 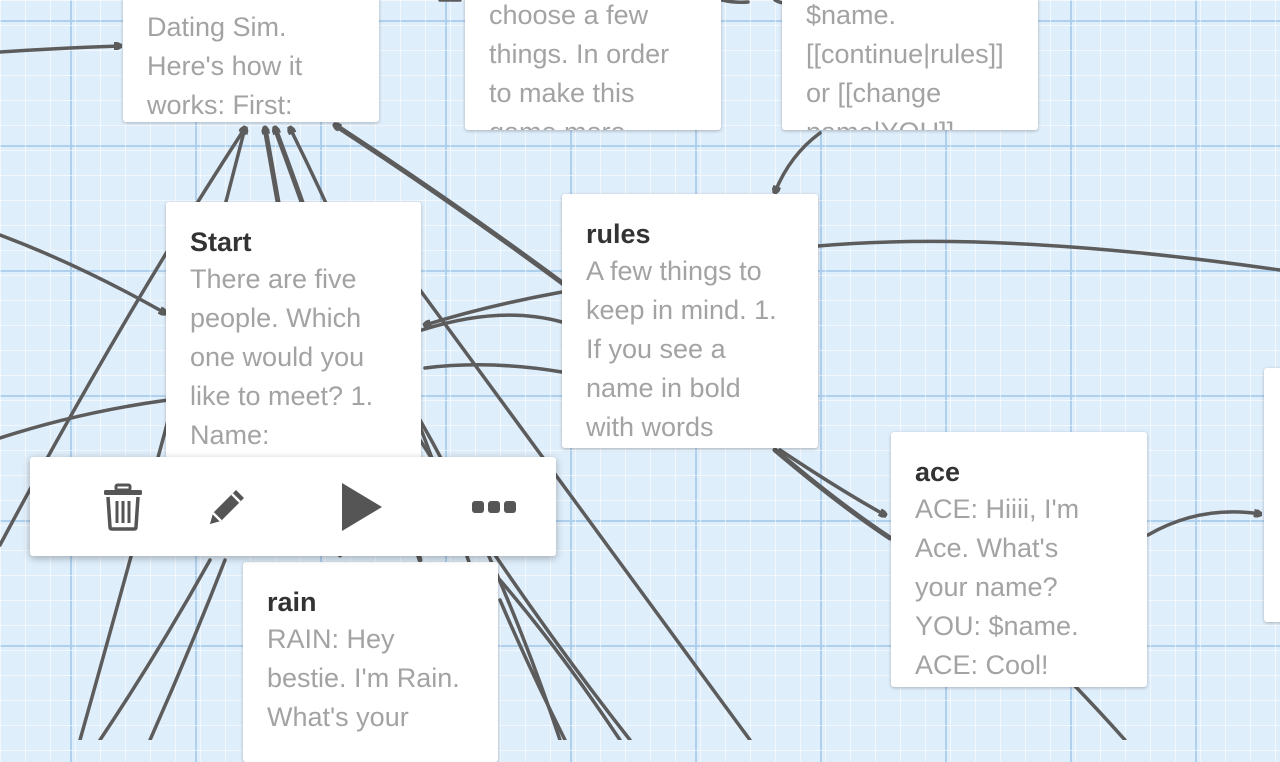 I want to click on delete-button, so click(x=123, y=507).